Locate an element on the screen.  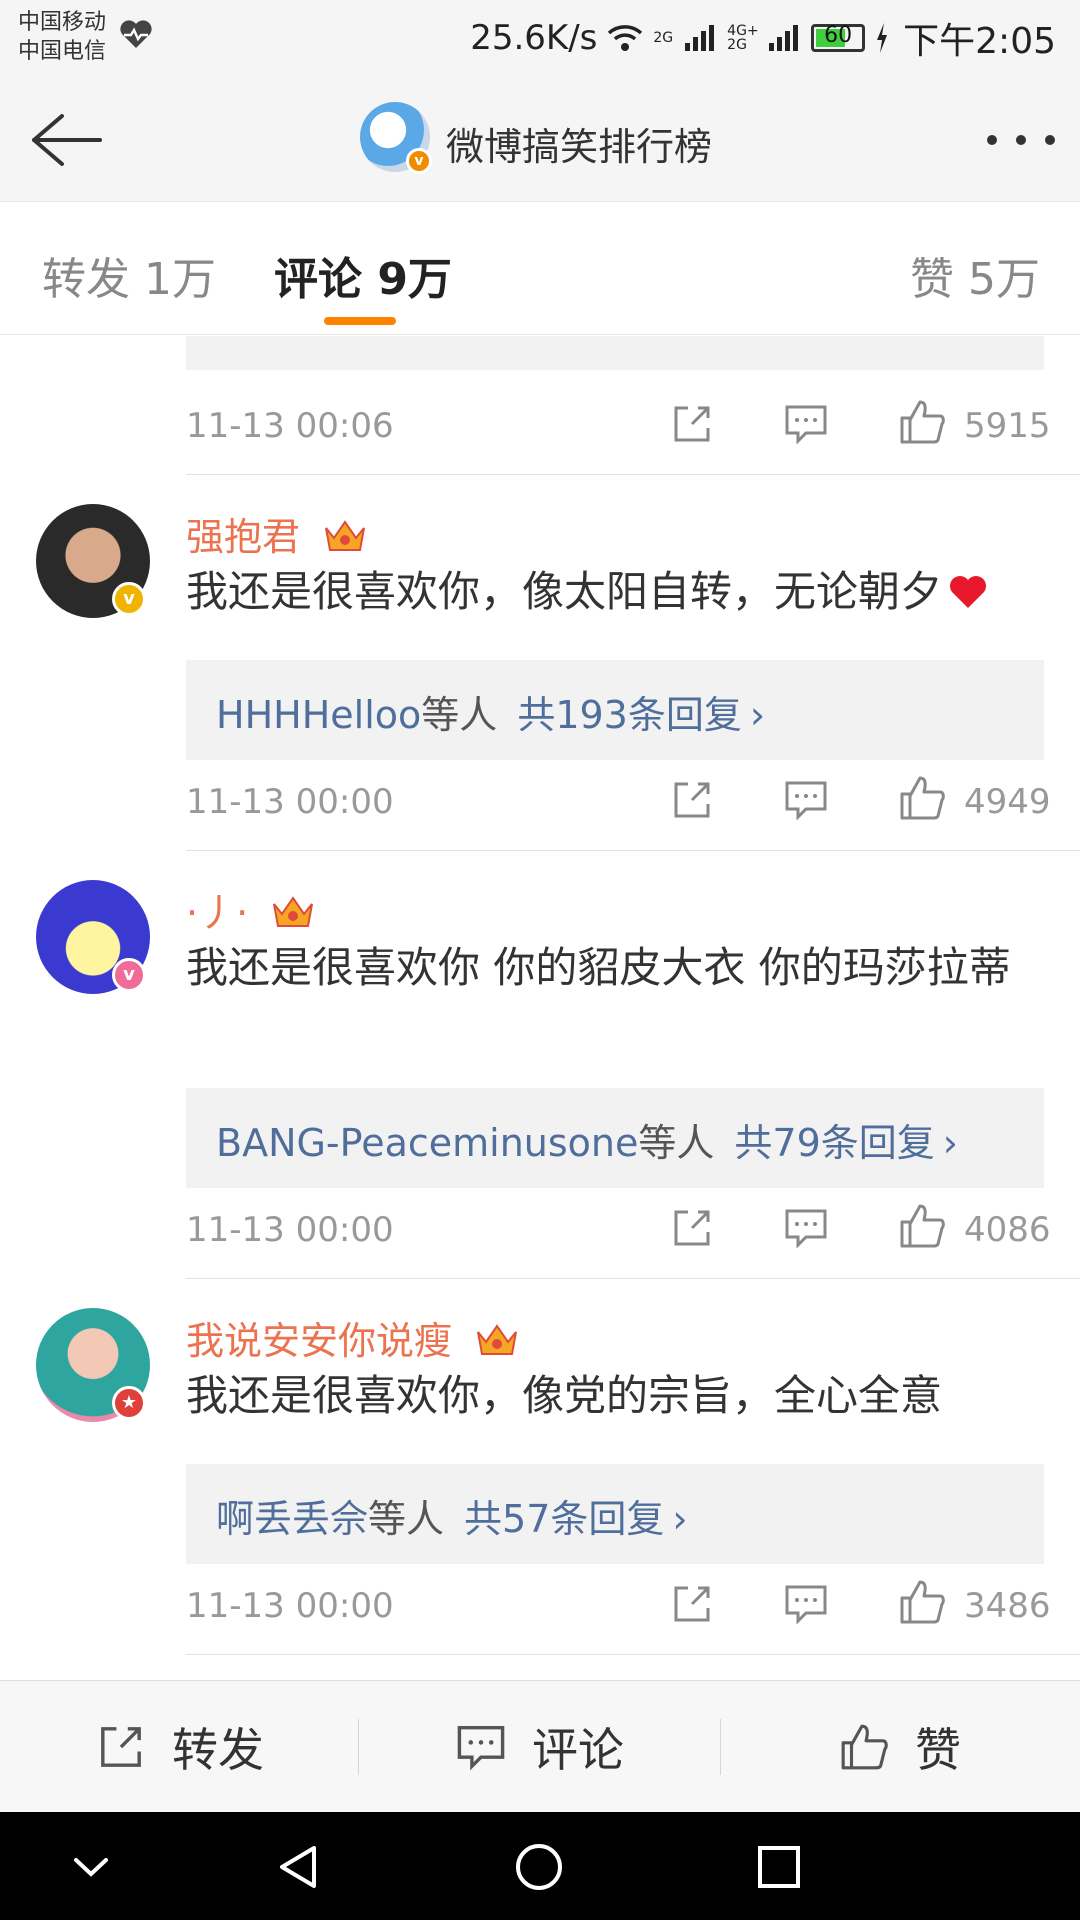
red-heart-icon is located at coordinates (968, 592).